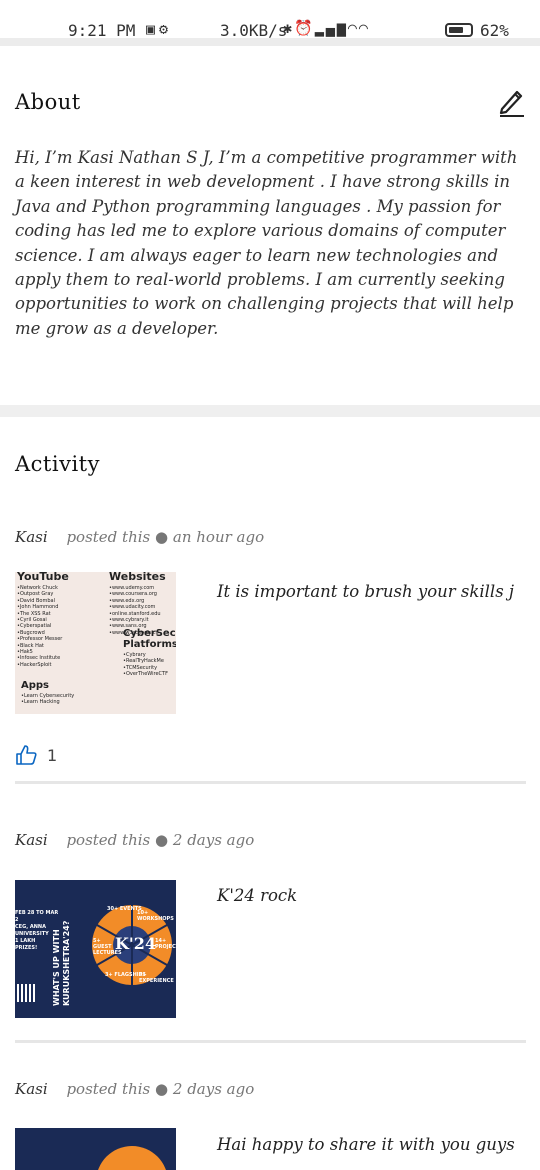  What do you see at coordinates (137, 577) in the screenshot?
I see `websites-heading: Websites` at bounding box center [137, 577].